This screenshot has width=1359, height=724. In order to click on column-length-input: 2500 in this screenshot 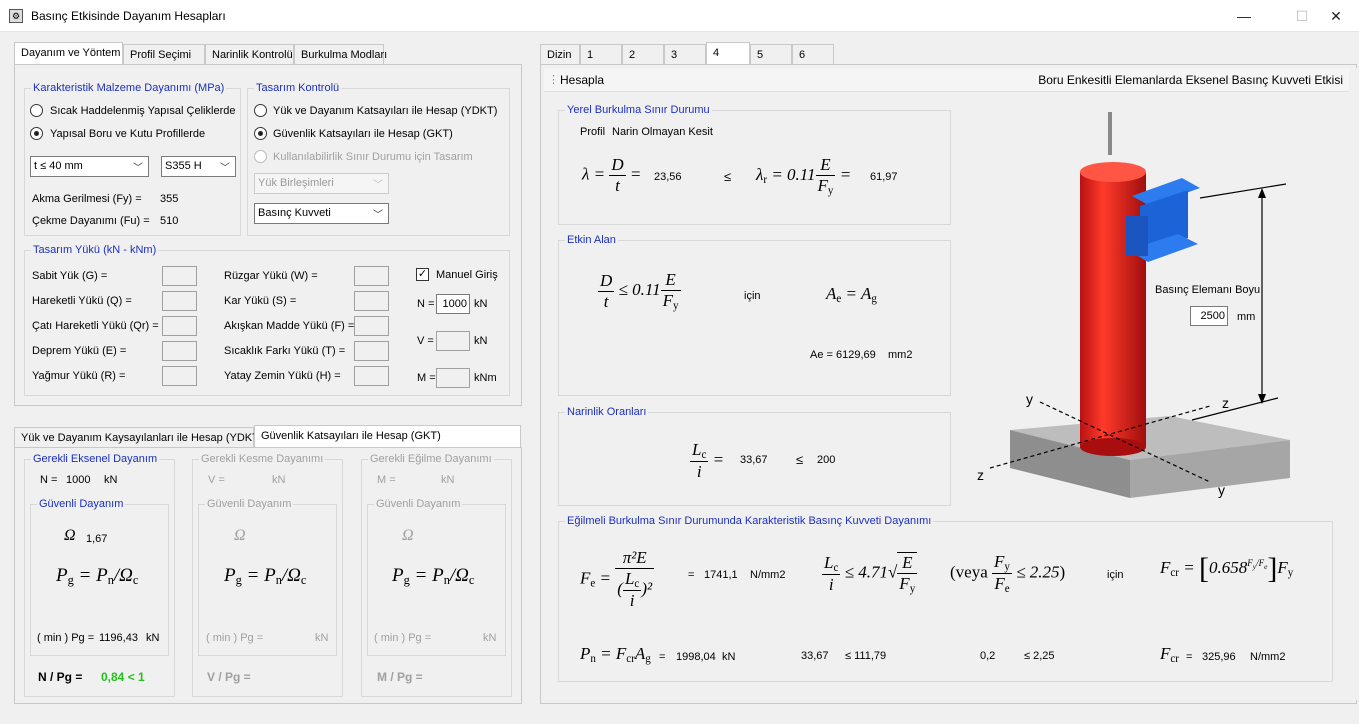, I will do `click(1209, 316)`.